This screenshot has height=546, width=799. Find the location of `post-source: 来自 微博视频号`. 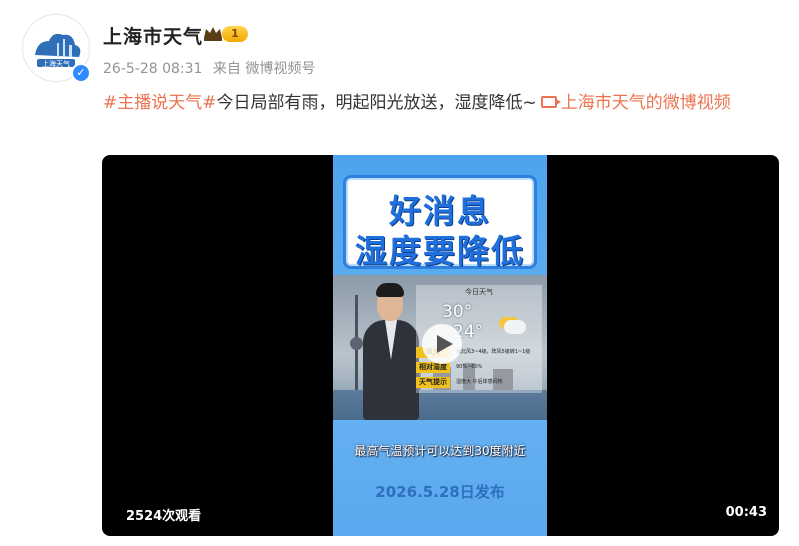

post-source: 来自 微博视频号 is located at coordinates (264, 69).